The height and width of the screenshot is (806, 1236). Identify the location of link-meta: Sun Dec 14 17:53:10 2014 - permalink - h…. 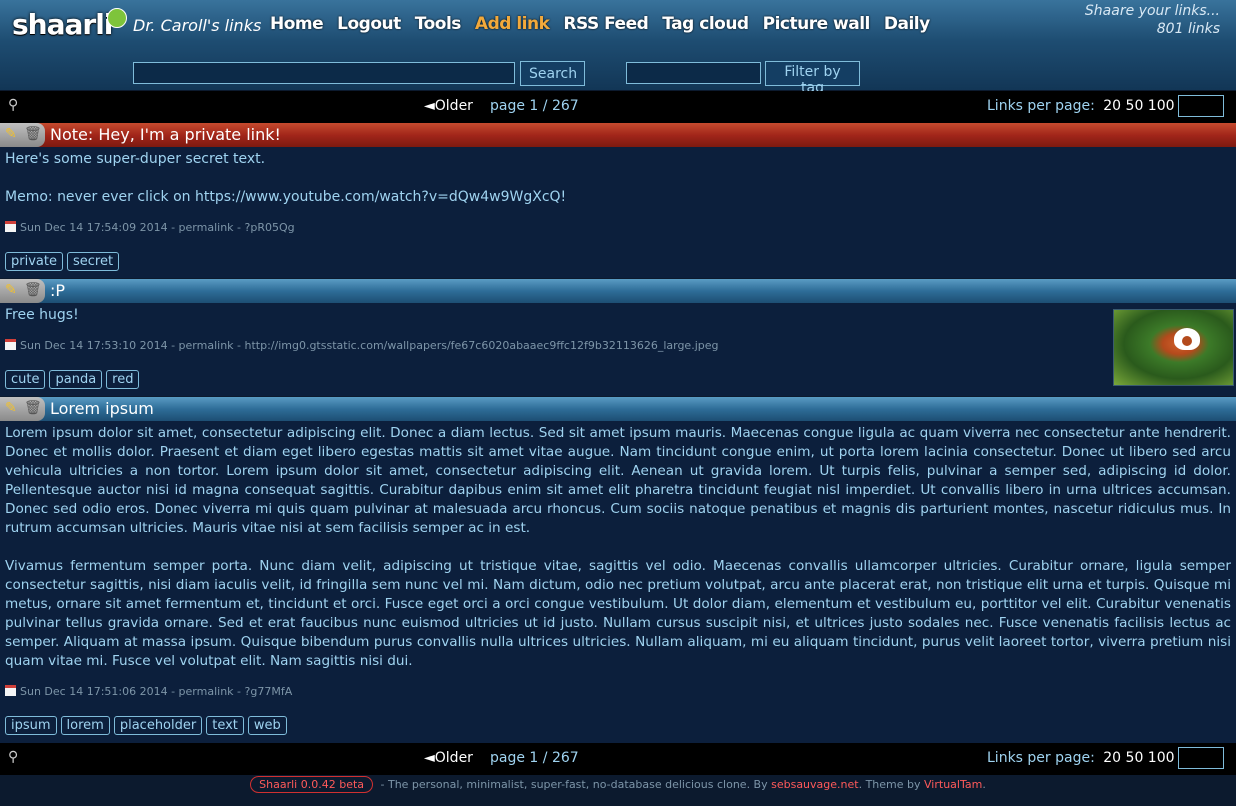
(361, 345).